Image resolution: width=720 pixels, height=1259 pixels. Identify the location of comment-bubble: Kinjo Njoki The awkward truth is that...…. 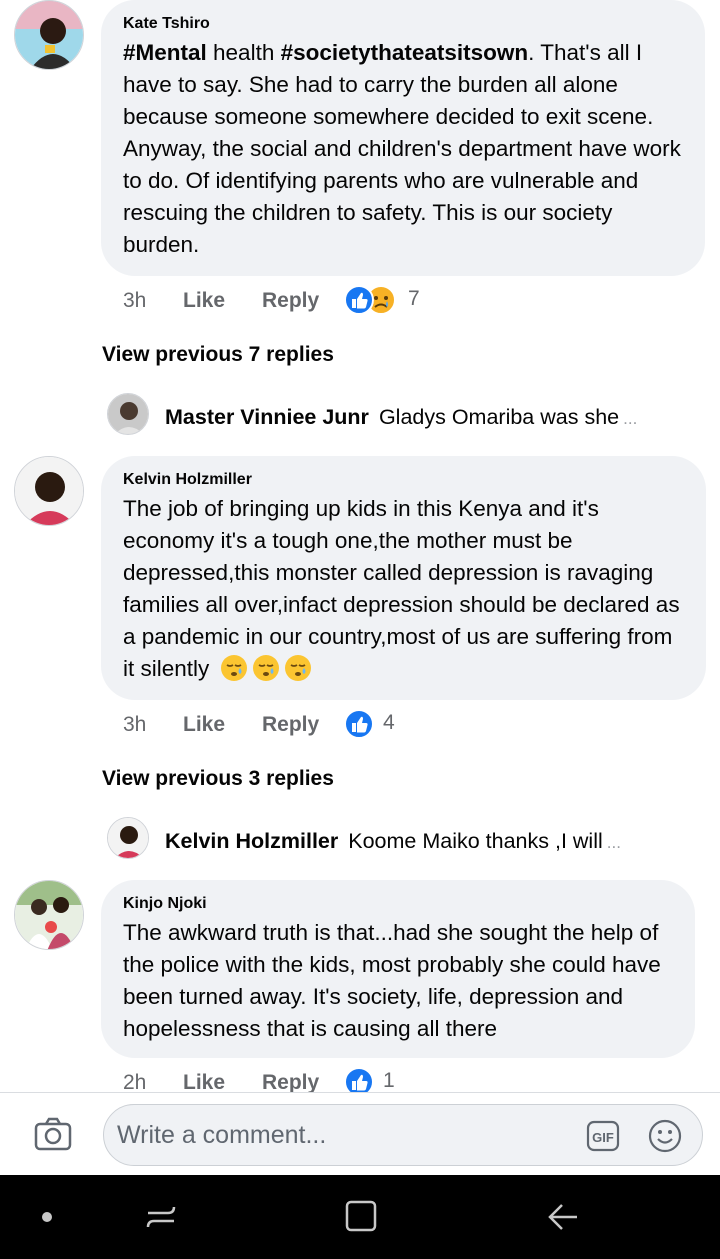
(398, 969).